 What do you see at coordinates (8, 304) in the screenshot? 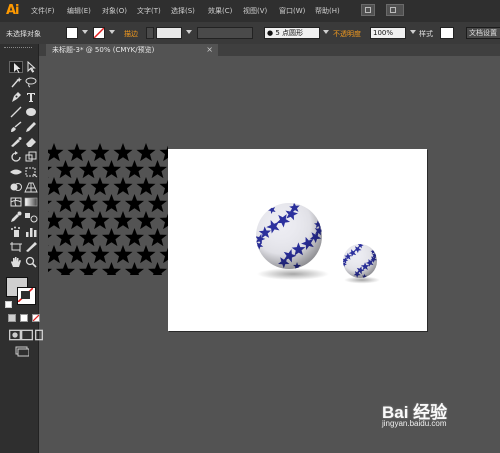
I see `default-colors-icon` at bounding box center [8, 304].